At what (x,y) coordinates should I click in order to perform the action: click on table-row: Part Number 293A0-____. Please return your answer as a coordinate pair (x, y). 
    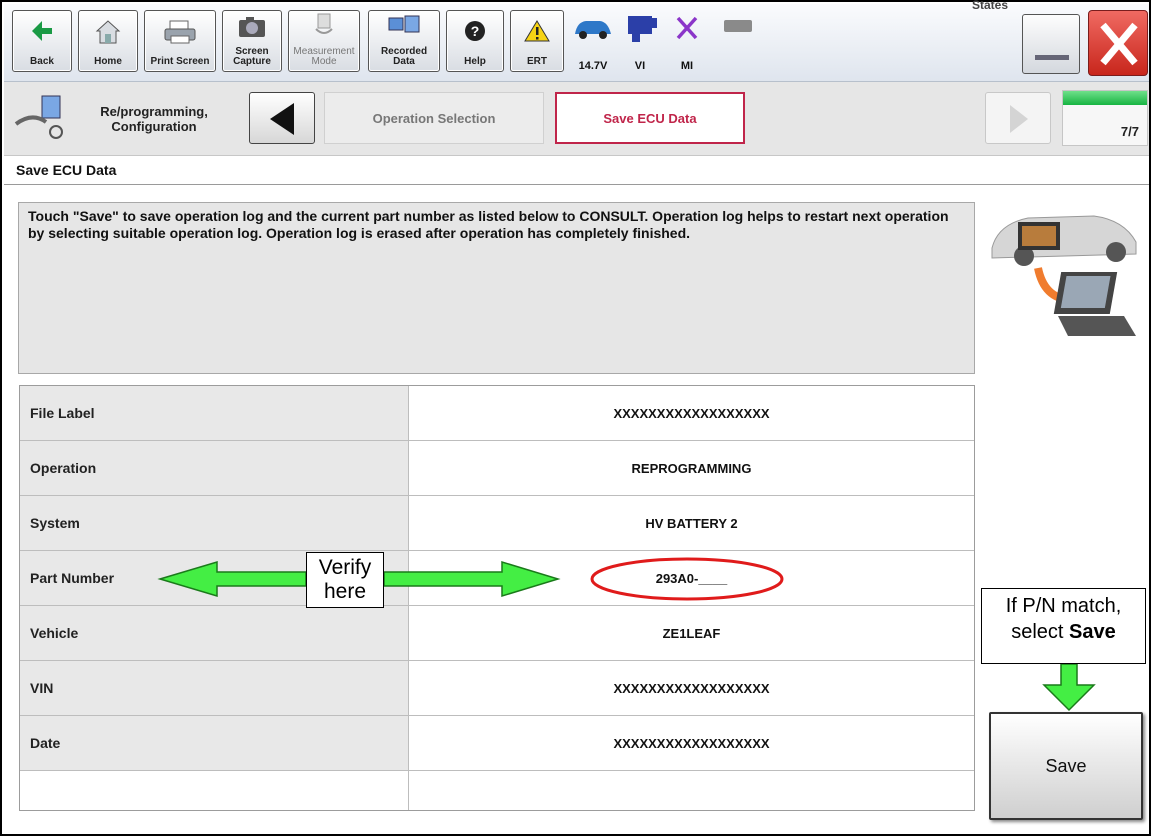
    Looking at the image, I should click on (497, 578).